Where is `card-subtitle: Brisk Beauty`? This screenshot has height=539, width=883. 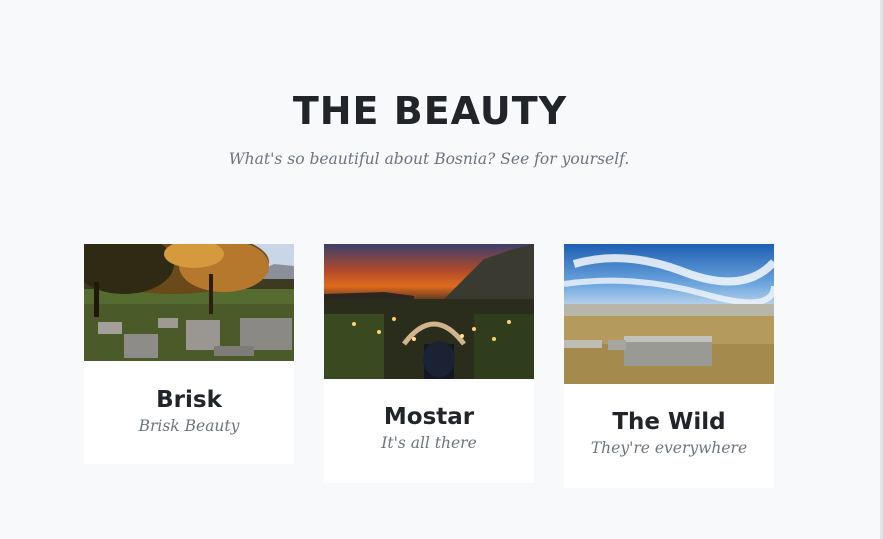 card-subtitle: Brisk Beauty is located at coordinates (189, 426).